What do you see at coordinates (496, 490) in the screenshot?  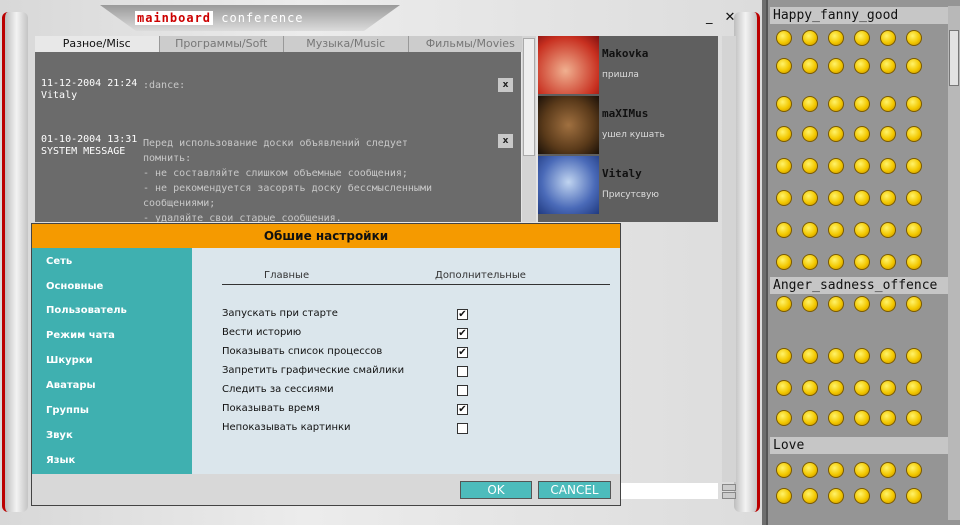 I see `ok-button: OK` at bounding box center [496, 490].